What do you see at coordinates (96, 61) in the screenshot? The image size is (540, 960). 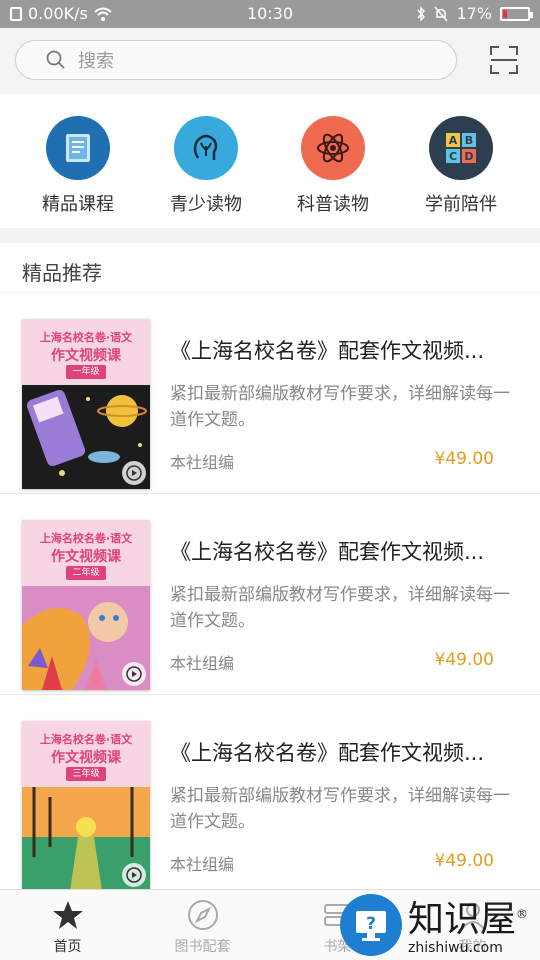 I see `search-placeholder: 搜索` at bounding box center [96, 61].